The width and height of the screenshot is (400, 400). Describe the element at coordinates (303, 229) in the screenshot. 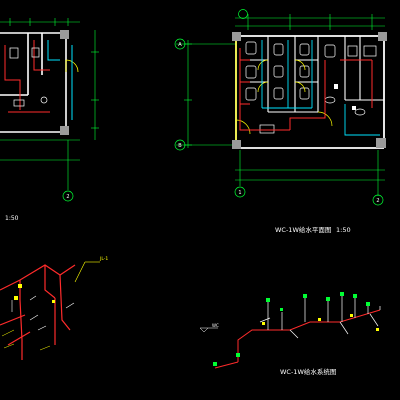

I see `plan-title: WC-1W给水平面图` at that location.